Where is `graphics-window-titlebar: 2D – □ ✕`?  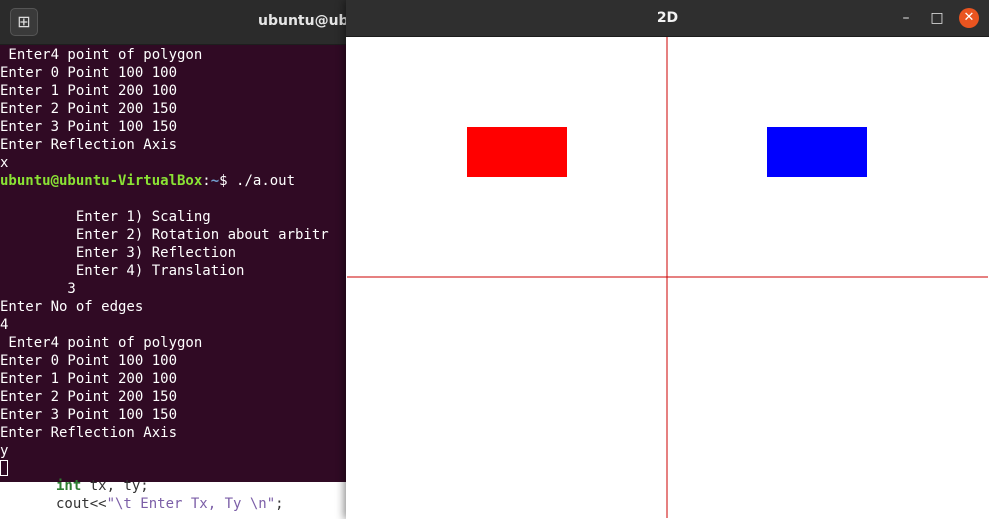
graphics-window-titlebar: 2D – □ ✕ is located at coordinates (667, 18).